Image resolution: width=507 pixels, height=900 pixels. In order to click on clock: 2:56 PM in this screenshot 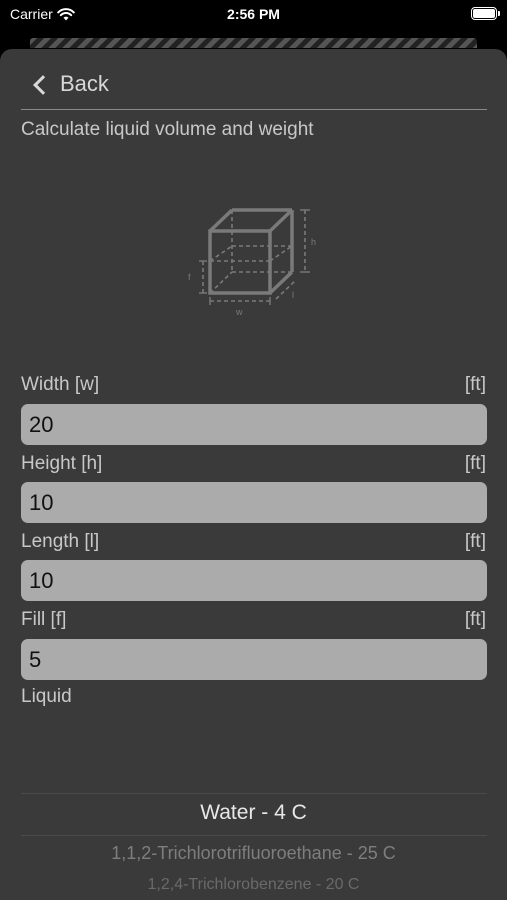, I will do `click(253, 14)`.